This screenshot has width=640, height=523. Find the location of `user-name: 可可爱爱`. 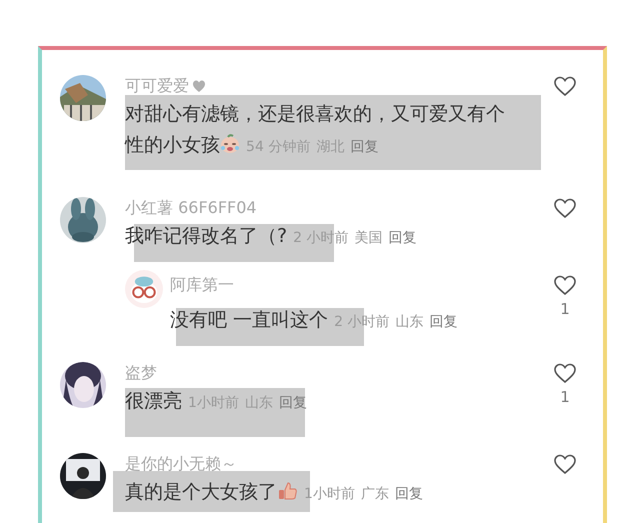

user-name: 可可爱爱 is located at coordinates (157, 86).